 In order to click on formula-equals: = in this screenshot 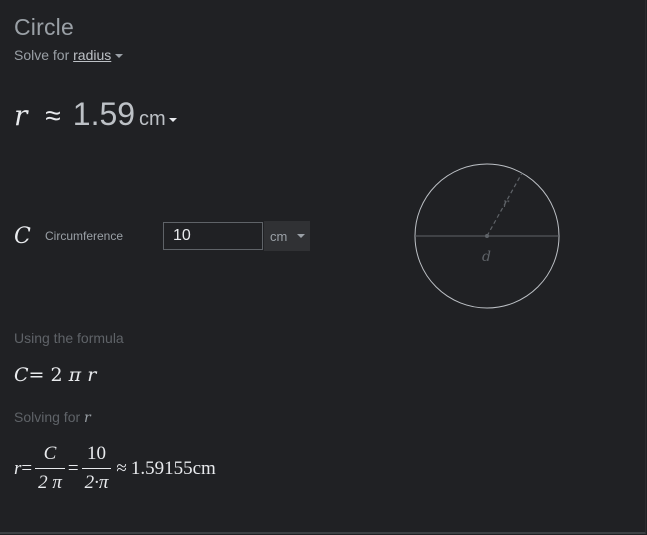, I will do `click(36, 375)`.